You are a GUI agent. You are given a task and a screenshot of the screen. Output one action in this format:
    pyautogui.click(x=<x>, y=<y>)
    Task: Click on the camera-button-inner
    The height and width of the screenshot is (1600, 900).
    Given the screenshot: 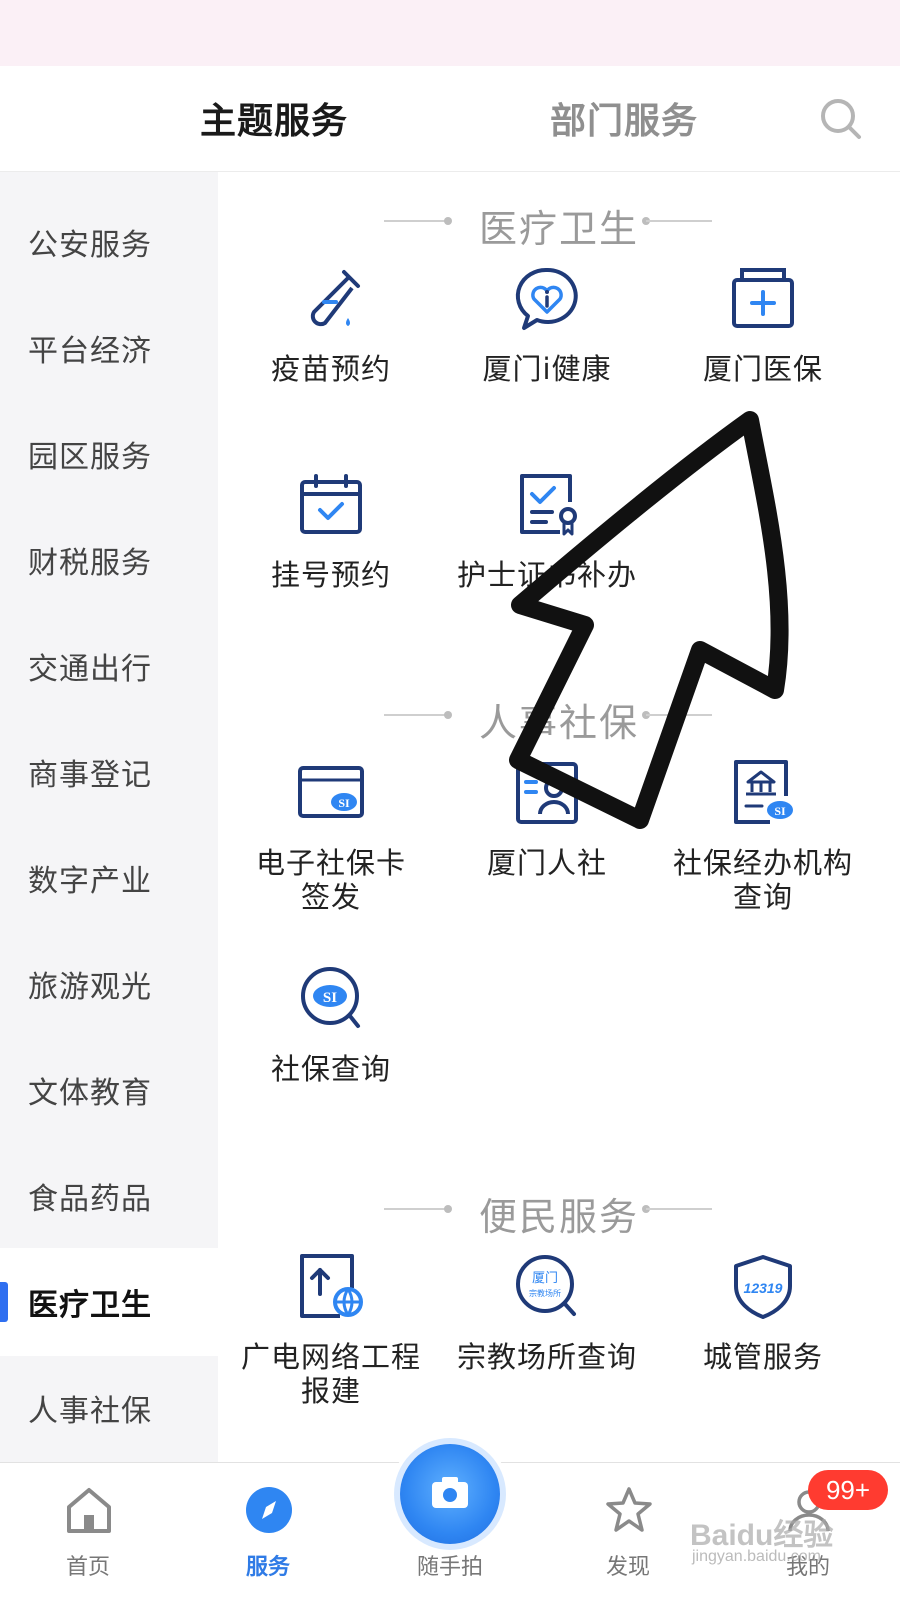 What is the action you would take?
    pyautogui.click(x=450, y=1494)
    